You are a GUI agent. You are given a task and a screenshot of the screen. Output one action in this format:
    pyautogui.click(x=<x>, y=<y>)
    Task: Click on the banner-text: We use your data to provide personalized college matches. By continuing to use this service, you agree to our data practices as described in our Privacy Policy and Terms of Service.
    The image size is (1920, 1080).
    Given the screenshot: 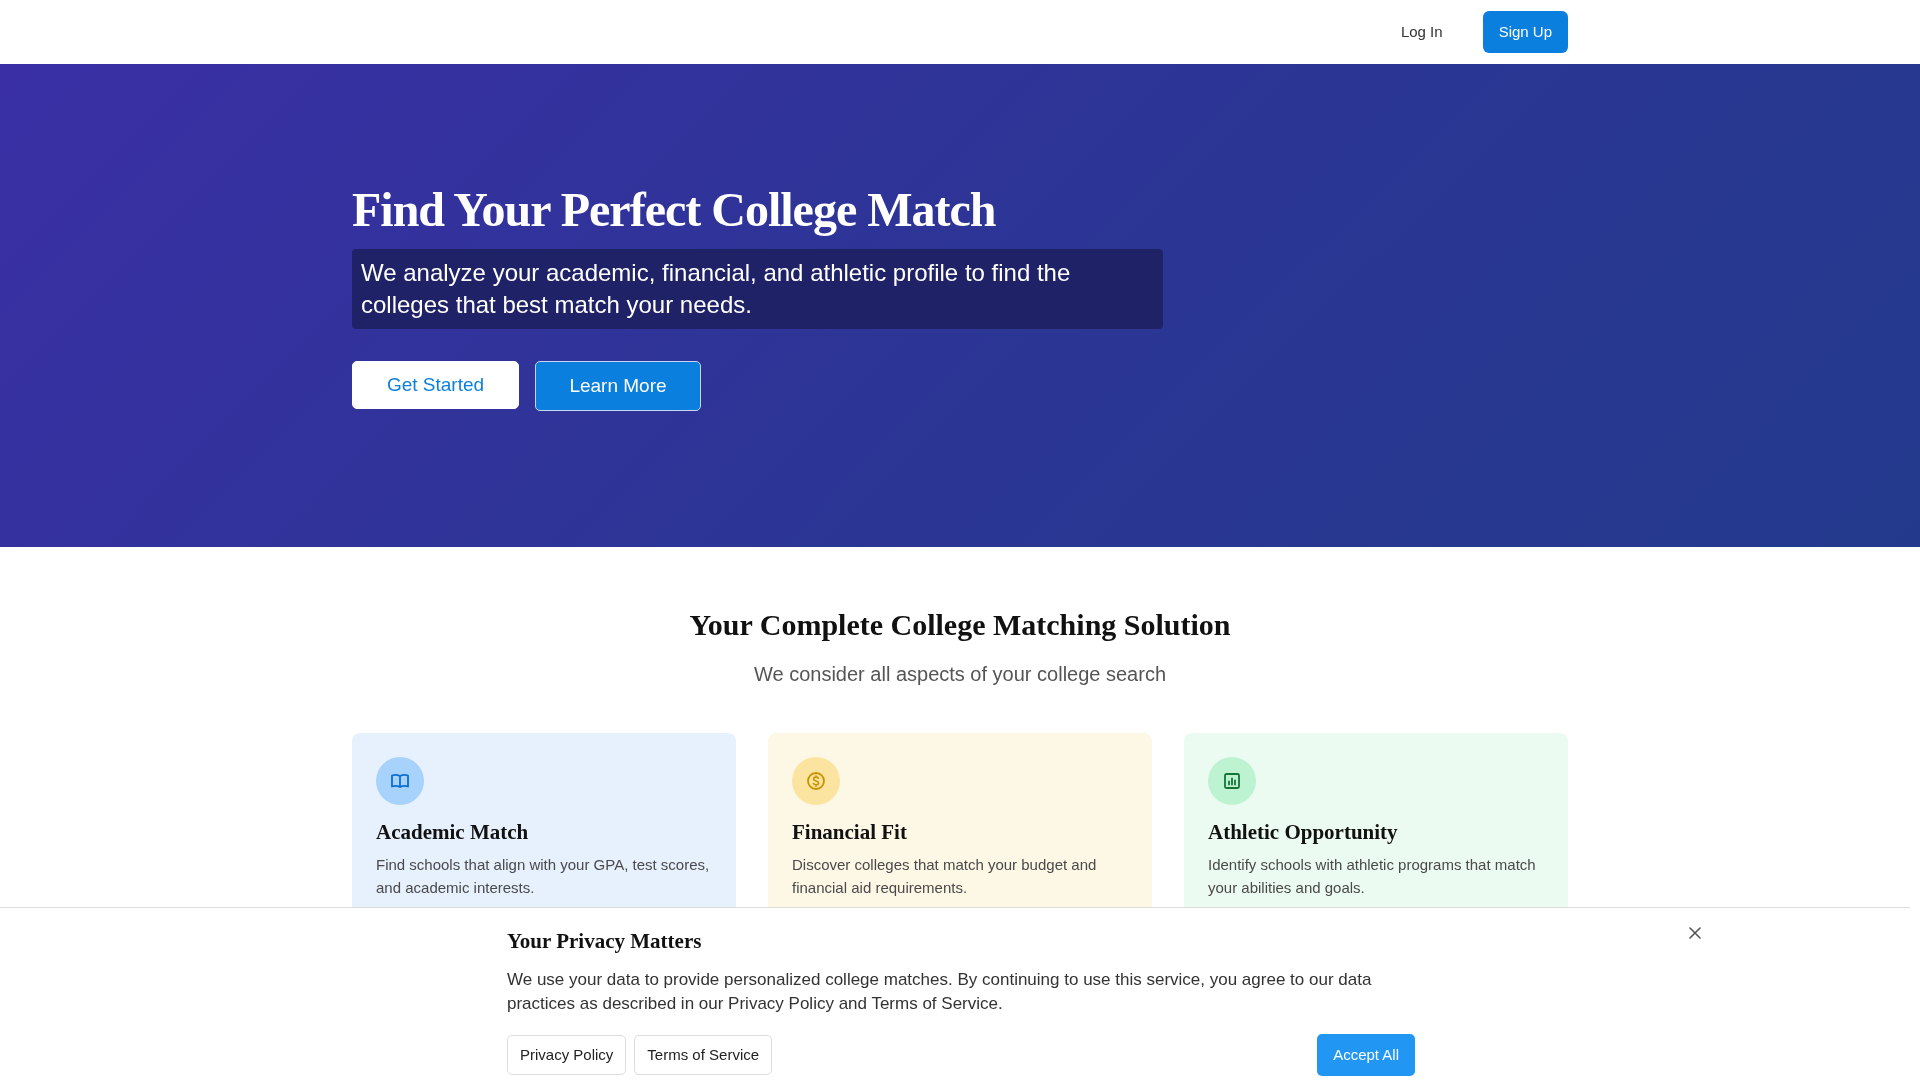 What is the action you would take?
    pyautogui.click(x=940, y=991)
    